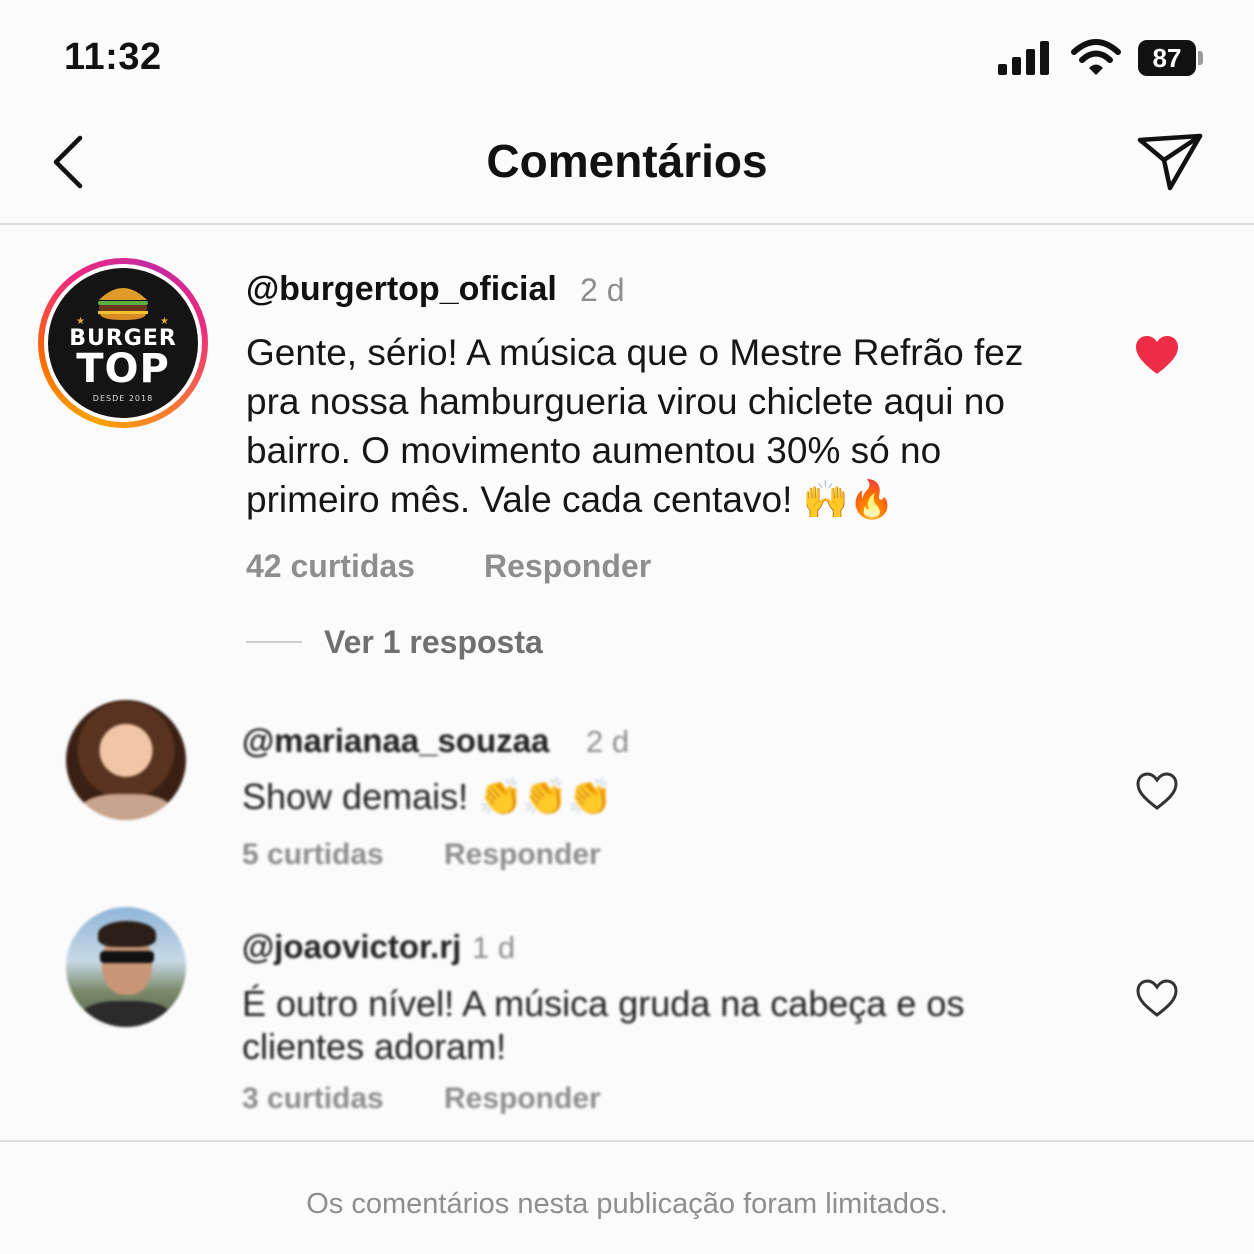 The width and height of the screenshot is (1254, 1254). What do you see at coordinates (123, 398) in the screenshot?
I see `logo-since-text: DESDE 2018` at bounding box center [123, 398].